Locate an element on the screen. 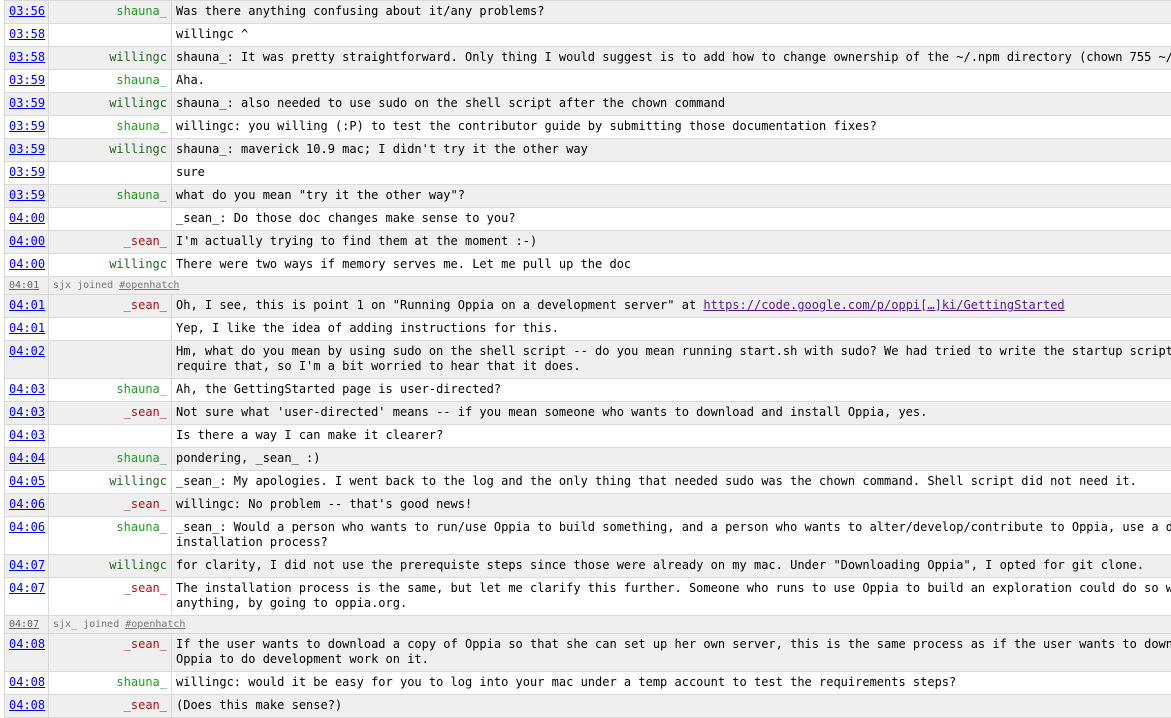 This screenshot has height=718, width=1171. log-event-row: 04:01sjx joined #openhatch is located at coordinates (588, 286).